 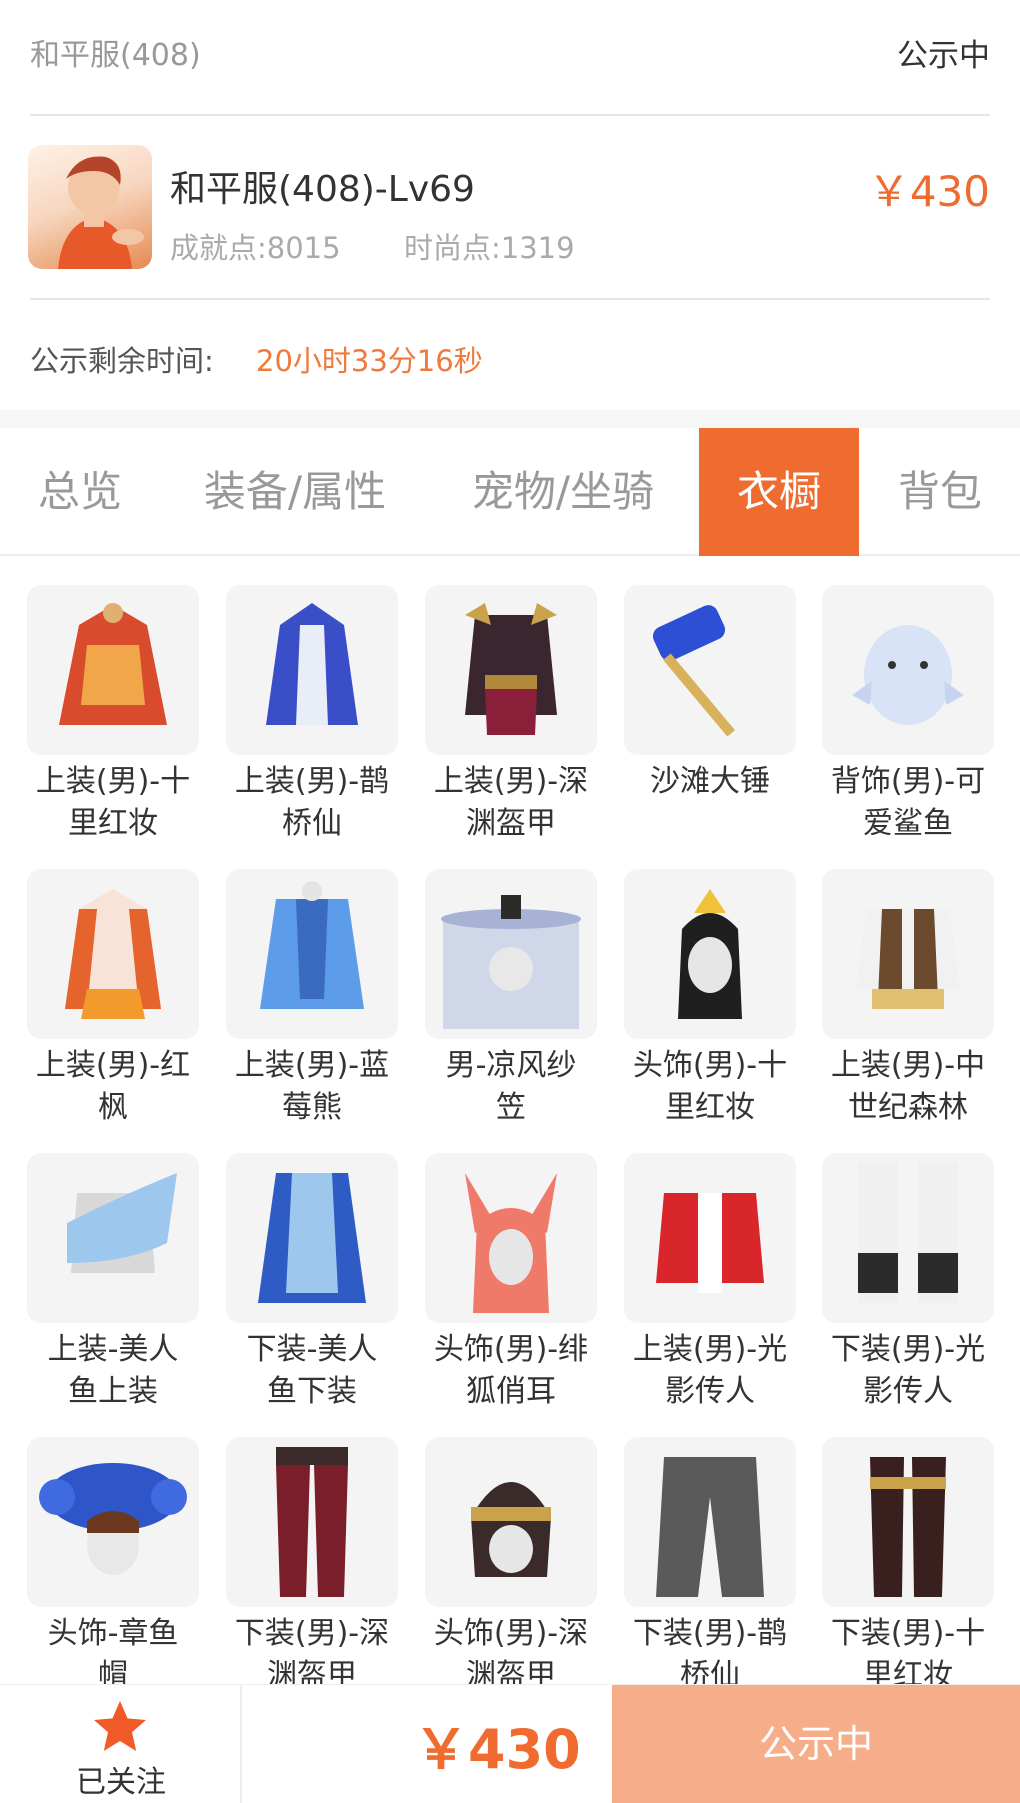 What do you see at coordinates (497, 1749) in the screenshot?
I see `total-price: ￥430` at bounding box center [497, 1749].